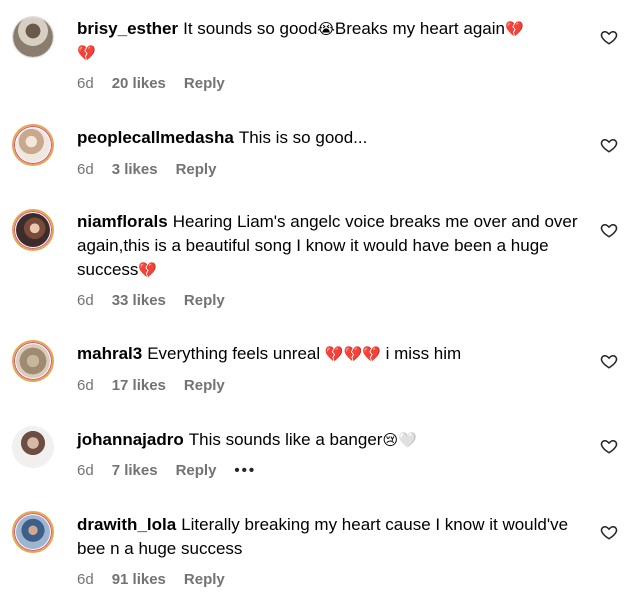 This screenshot has height=596, width=634. I want to click on comment-body: It sounds so good, so click(250, 28).